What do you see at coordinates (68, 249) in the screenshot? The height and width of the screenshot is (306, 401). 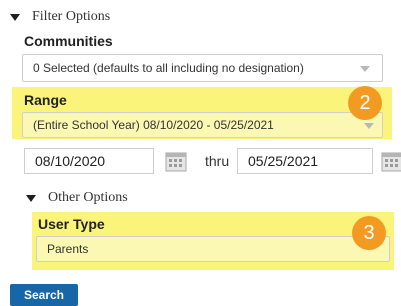 I see `user-type-value: Parents` at bounding box center [68, 249].